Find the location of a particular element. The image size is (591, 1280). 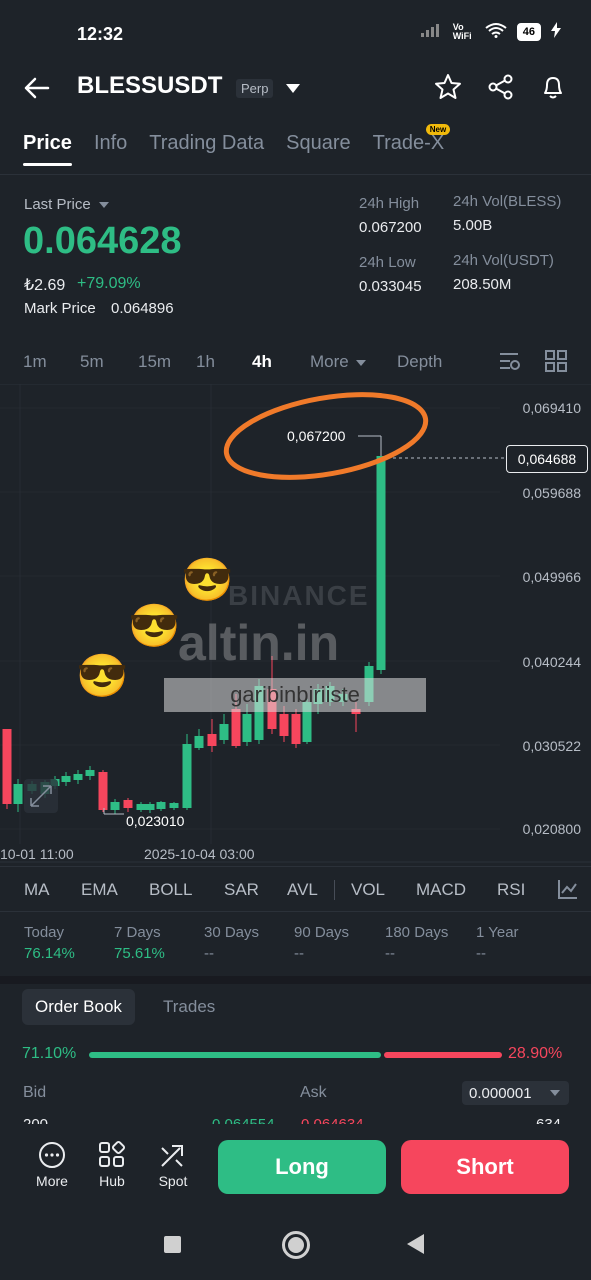

short-button: Short is located at coordinates (485, 1167).